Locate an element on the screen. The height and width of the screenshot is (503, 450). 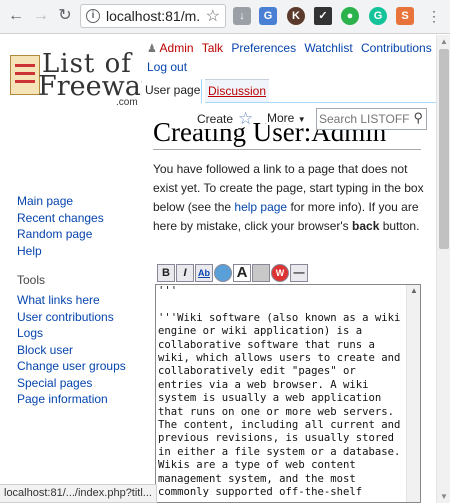
address-bar: i localhost:81/m... ☆ is located at coordinates (153, 16).